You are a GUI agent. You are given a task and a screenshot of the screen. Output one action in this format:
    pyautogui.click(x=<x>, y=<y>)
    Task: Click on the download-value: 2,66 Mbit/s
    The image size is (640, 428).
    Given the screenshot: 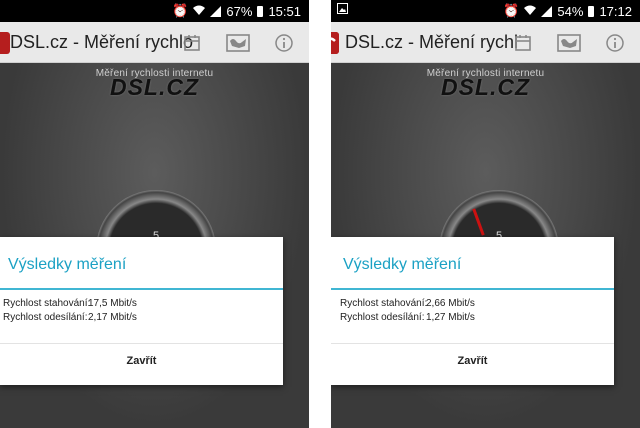 What is the action you would take?
    pyautogui.click(x=450, y=303)
    